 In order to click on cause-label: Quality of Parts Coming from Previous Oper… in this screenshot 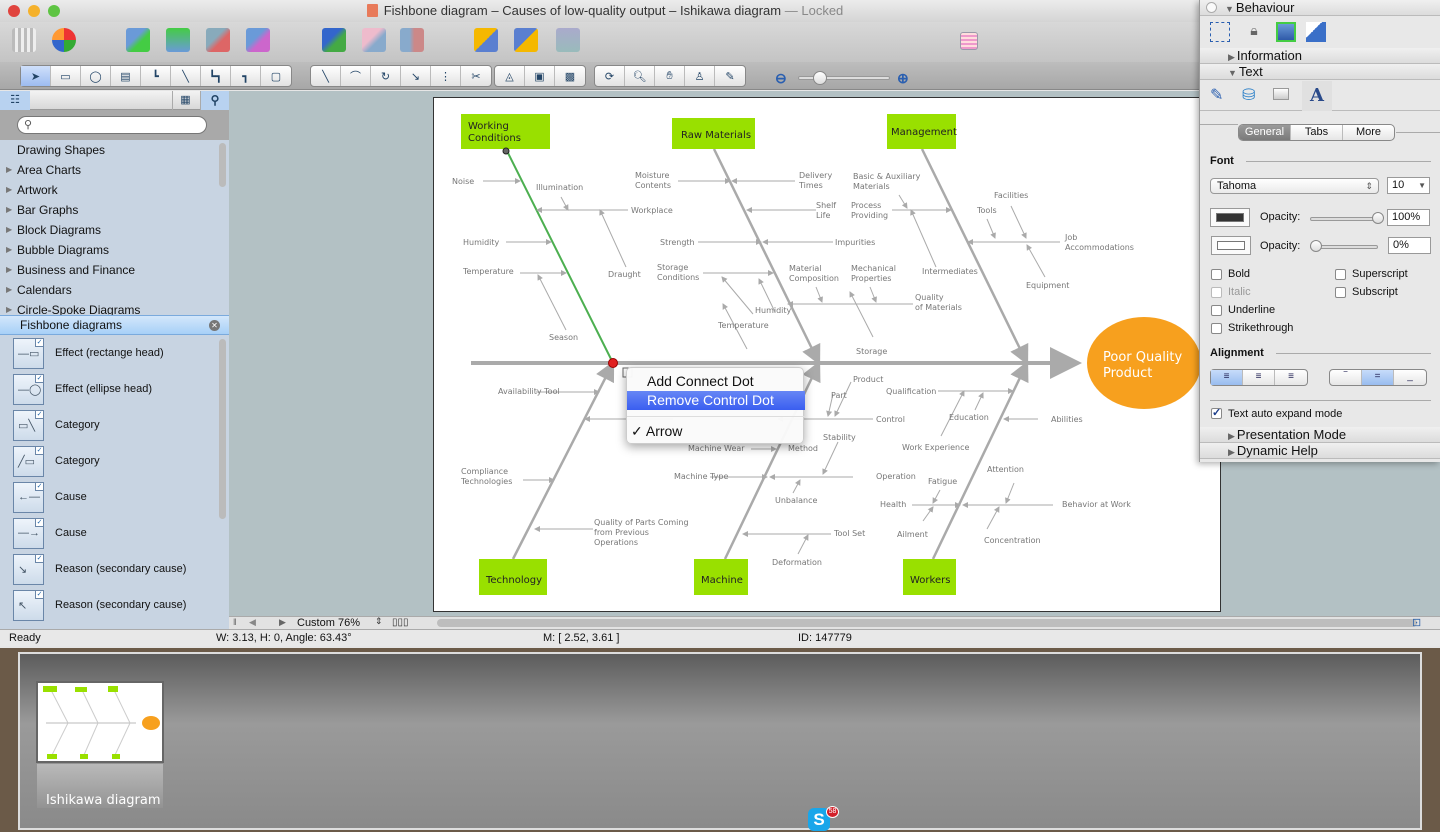, I will do `click(641, 532)`.